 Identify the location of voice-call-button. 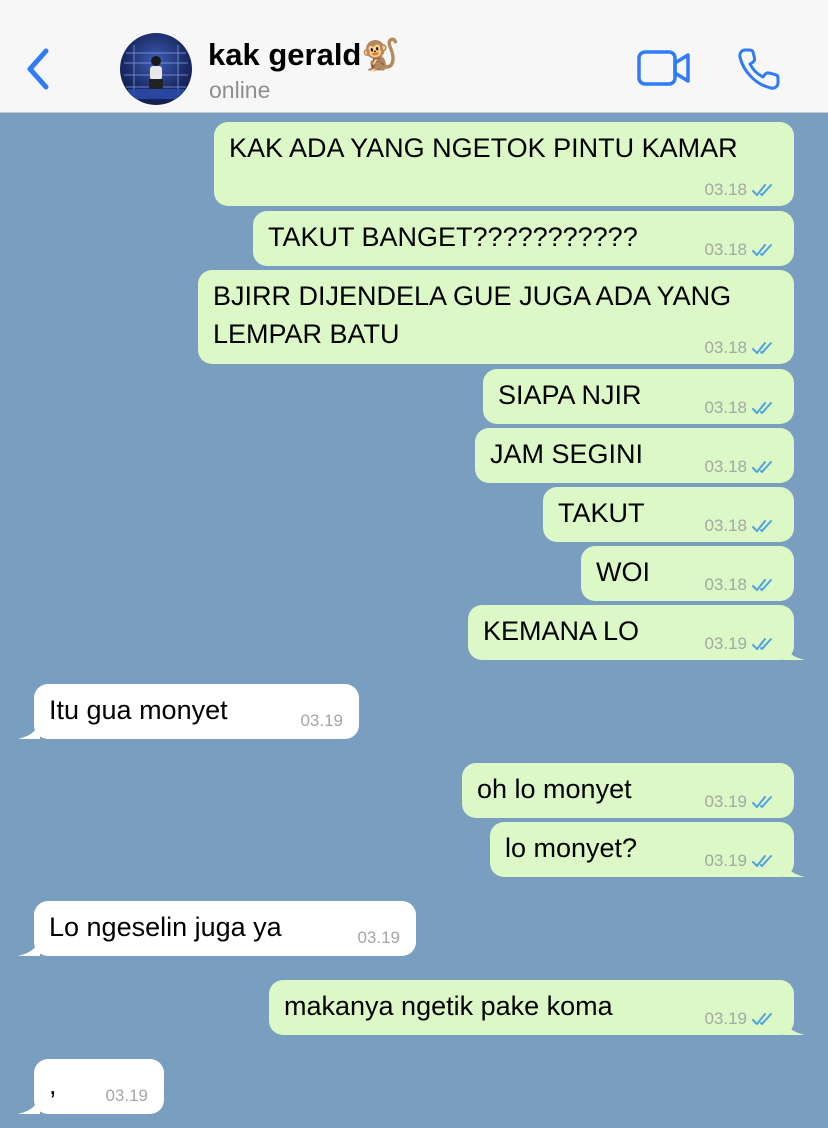
(759, 69).